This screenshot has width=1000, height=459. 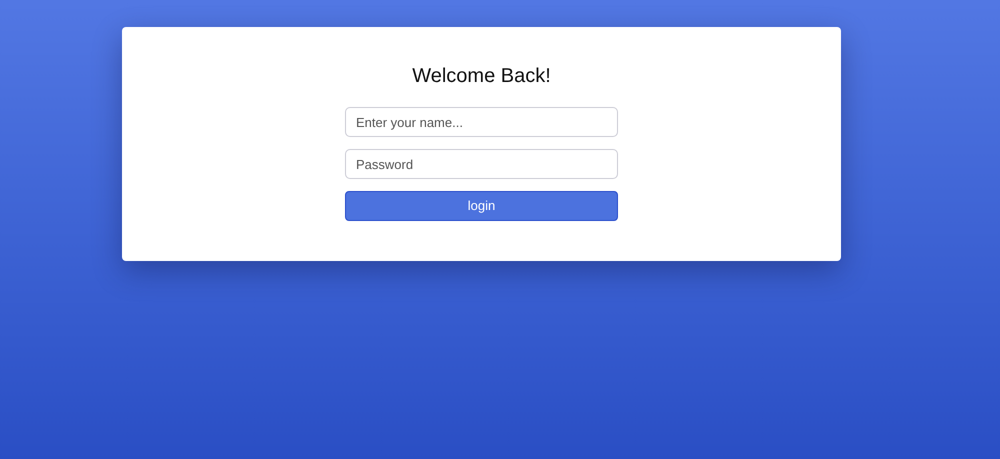 I want to click on login-button: login, so click(x=481, y=206).